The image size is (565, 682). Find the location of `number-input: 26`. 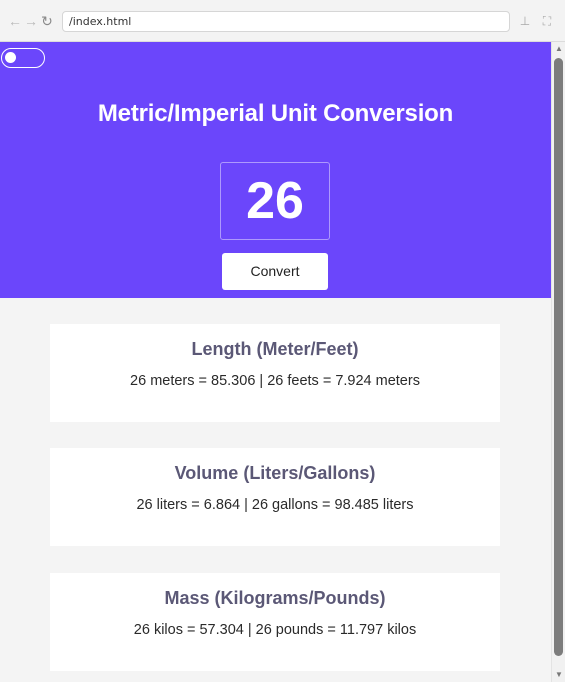

number-input: 26 is located at coordinates (275, 201).